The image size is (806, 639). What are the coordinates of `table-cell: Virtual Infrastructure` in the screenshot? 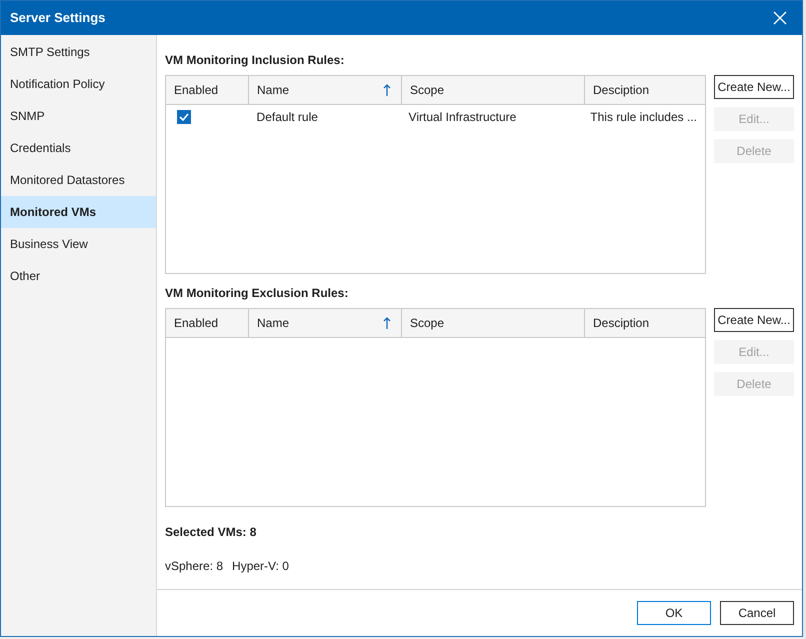 It's located at (462, 117).